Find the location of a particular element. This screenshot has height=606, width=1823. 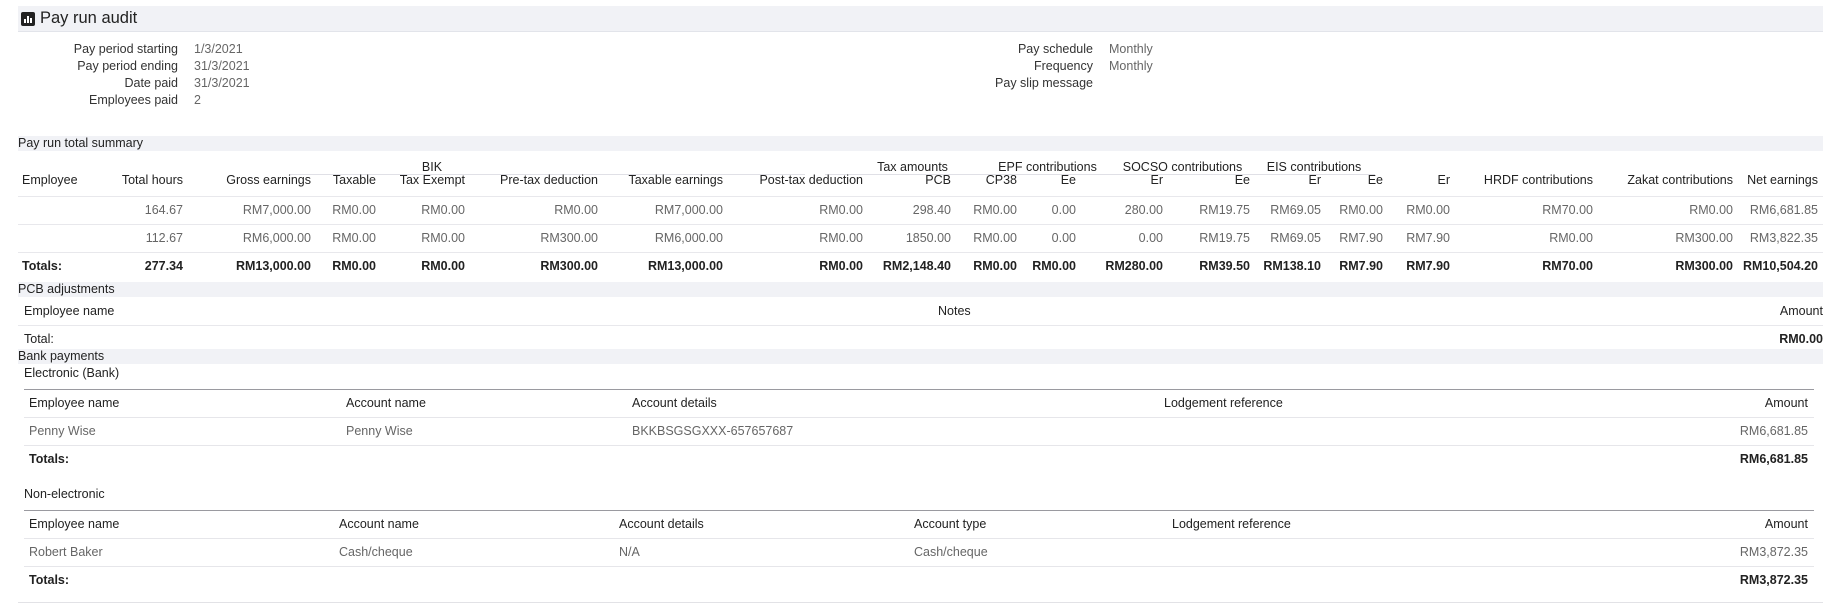

meta-row: Pay slip message is located at coordinates (1016, 84).